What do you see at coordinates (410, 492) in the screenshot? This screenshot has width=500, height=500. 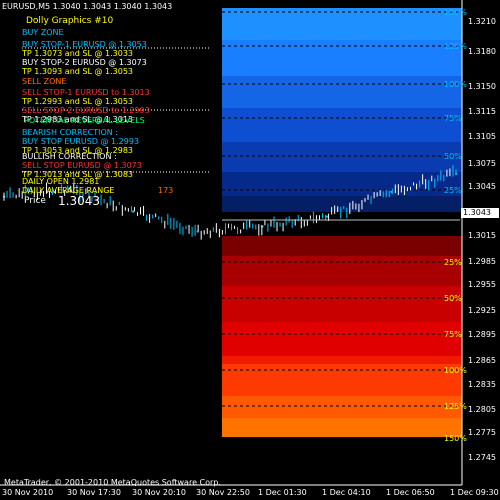 I see `x-axis-label: 1 Dec 06:50` at bounding box center [410, 492].